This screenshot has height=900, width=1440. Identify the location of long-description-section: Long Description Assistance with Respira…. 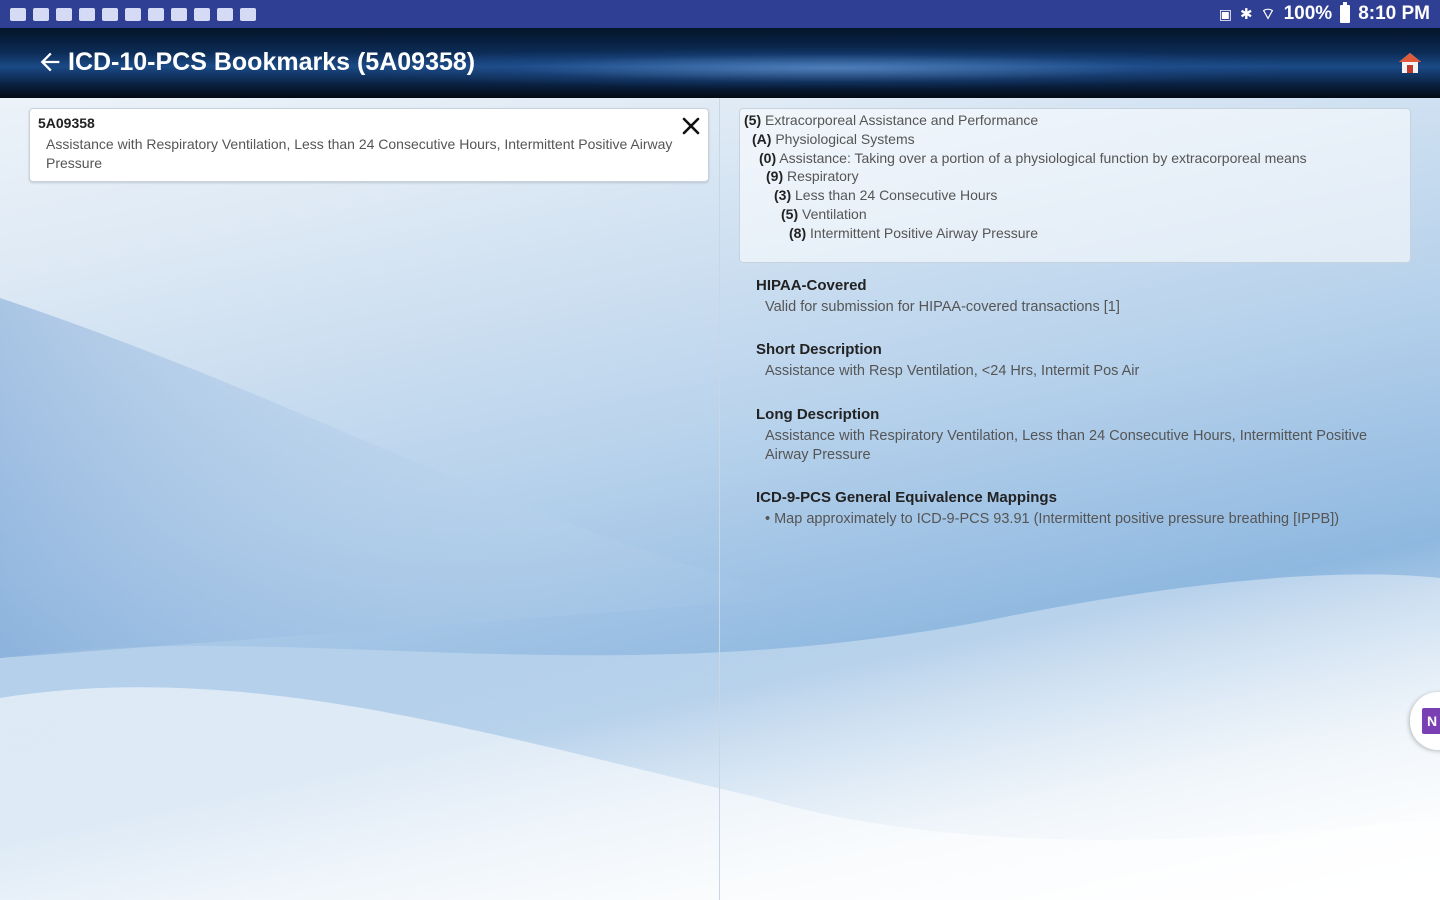
(1081, 435).